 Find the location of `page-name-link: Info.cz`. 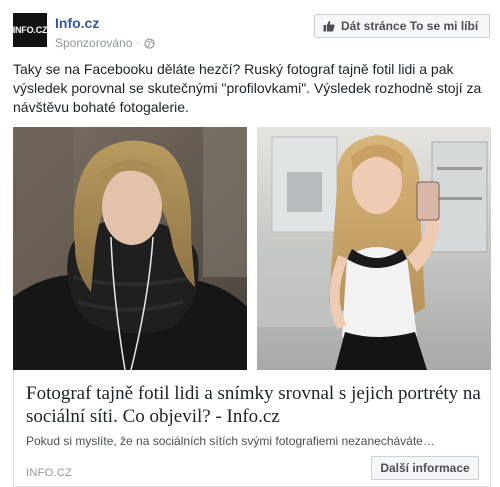

page-name-link: Info.cz is located at coordinates (77, 23).